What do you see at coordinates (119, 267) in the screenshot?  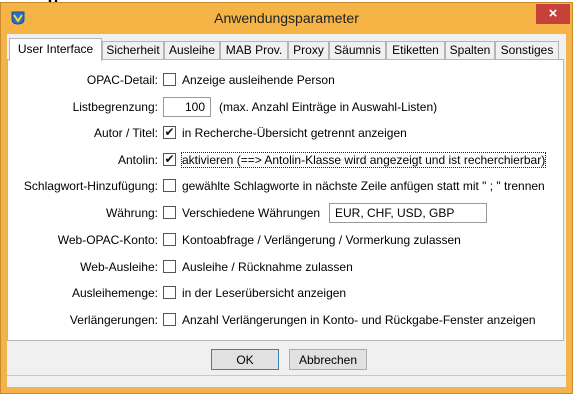 I see `web-ausleihe-label: Web-Ausleihe:` at bounding box center [119, 267].